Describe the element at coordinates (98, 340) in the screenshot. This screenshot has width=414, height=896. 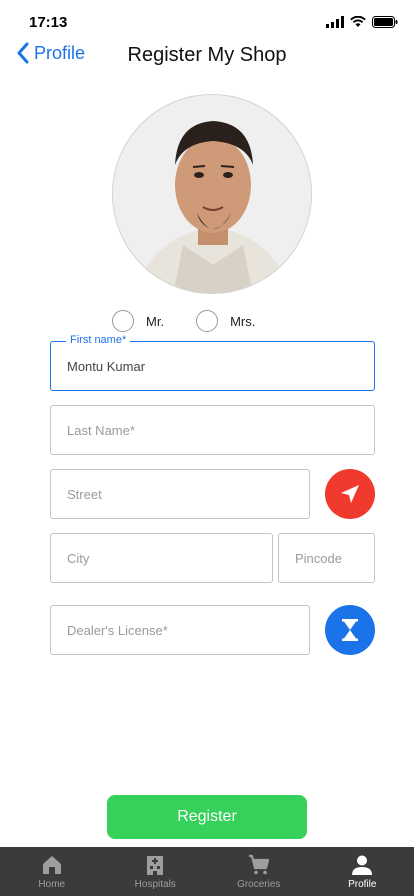
I see `first-name-label: First name*` at that location.